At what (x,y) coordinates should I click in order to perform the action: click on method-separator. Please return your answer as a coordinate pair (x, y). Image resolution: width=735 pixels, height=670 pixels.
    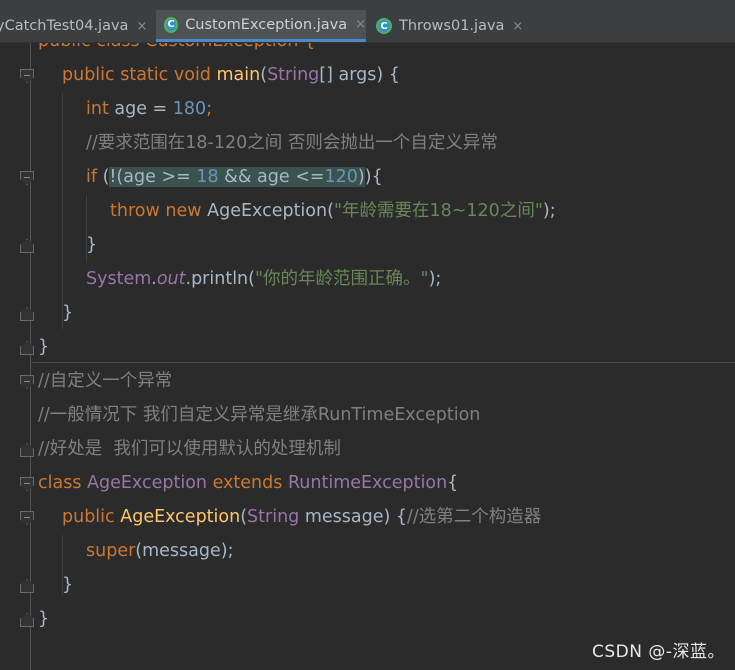
    Looking at the image, I should click on (382, 362).